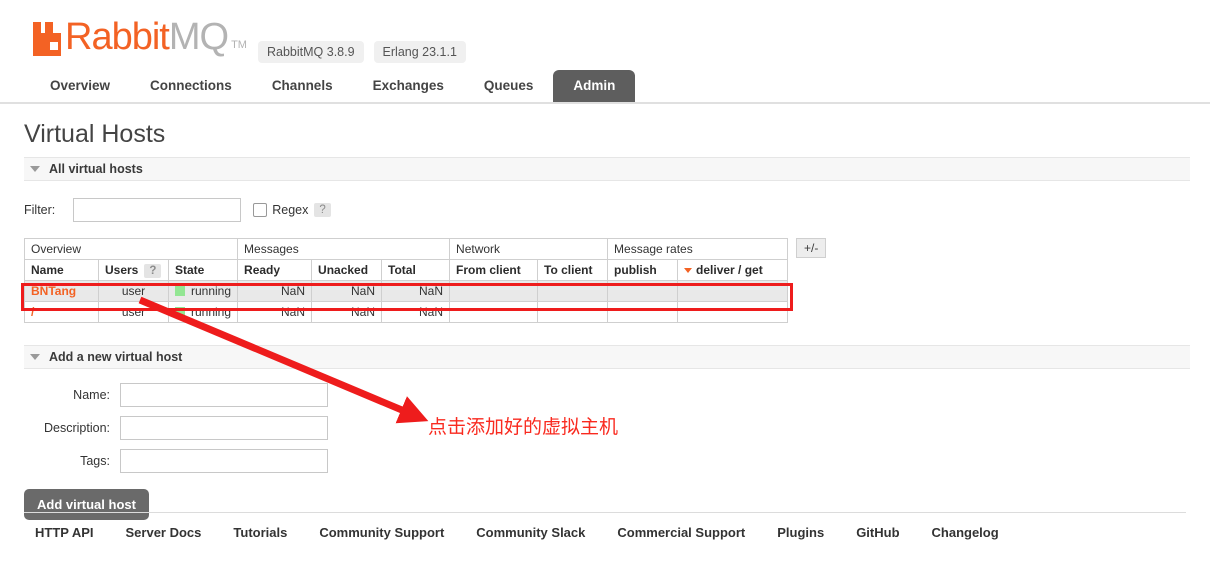 The width and height of the screenshot is (1210, 572). What do you see at coordinates (322, 210) in the screenshot?
I see `regex-help-icon: ?` at bounding box center [322, 210].